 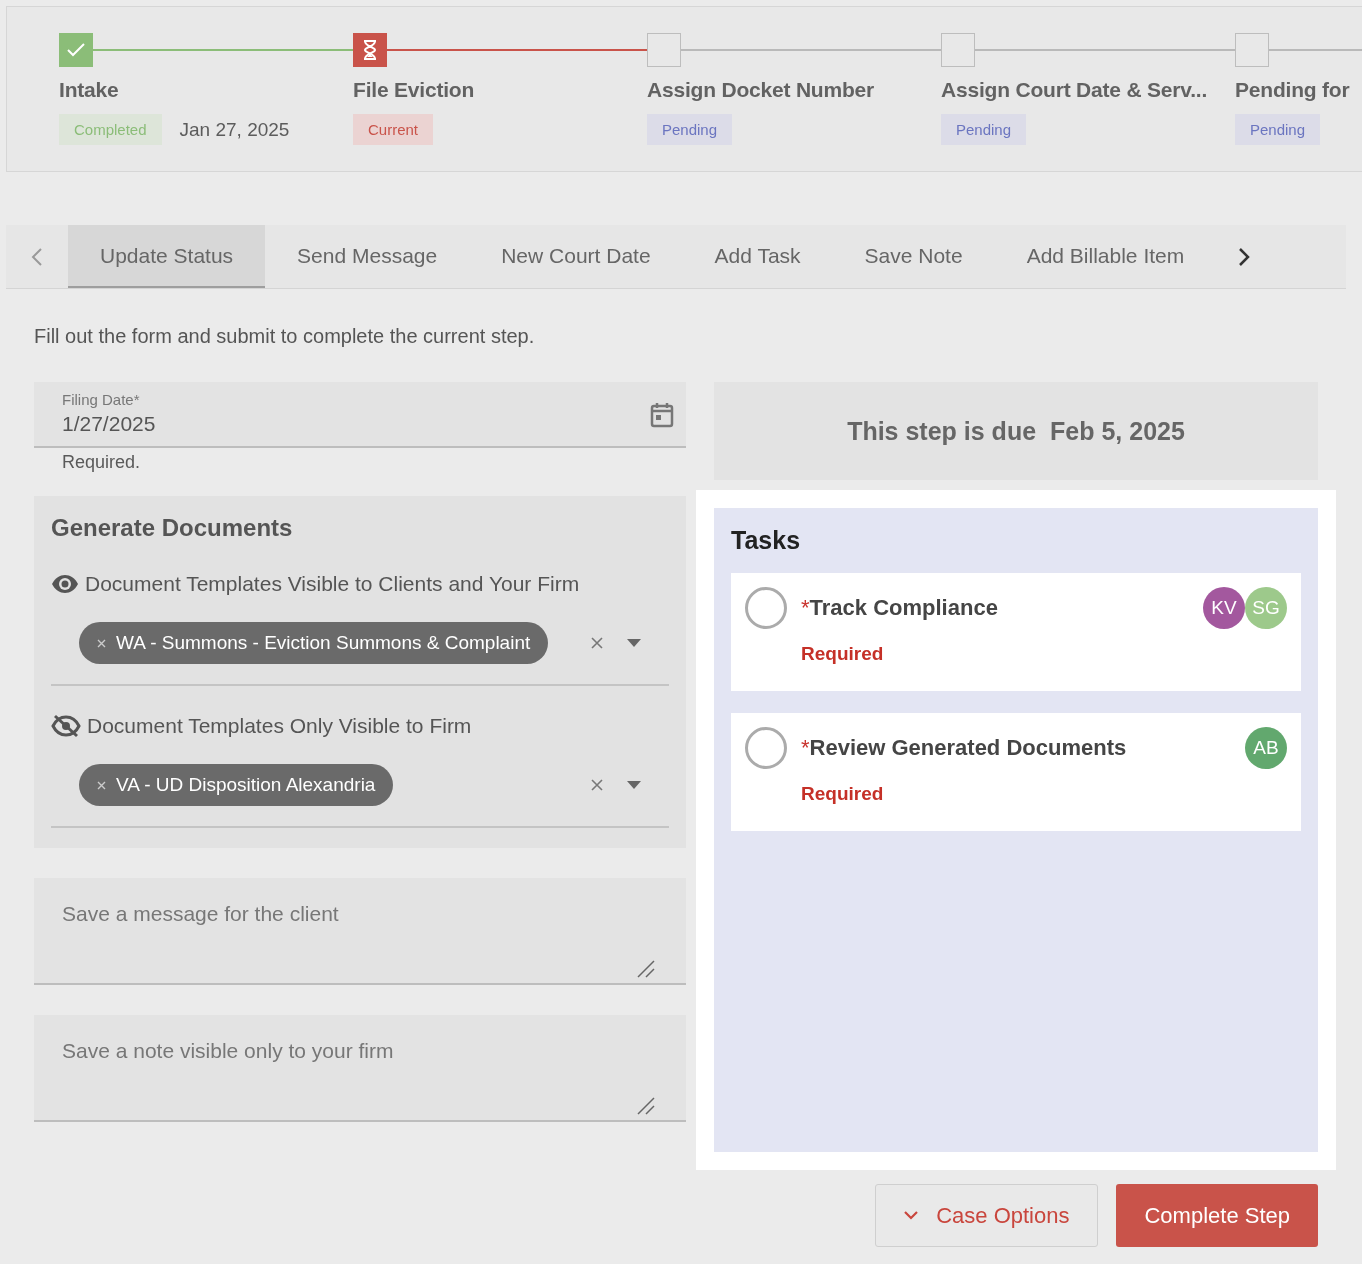 I want to click on eye-icon, so click(x=65, y=584).